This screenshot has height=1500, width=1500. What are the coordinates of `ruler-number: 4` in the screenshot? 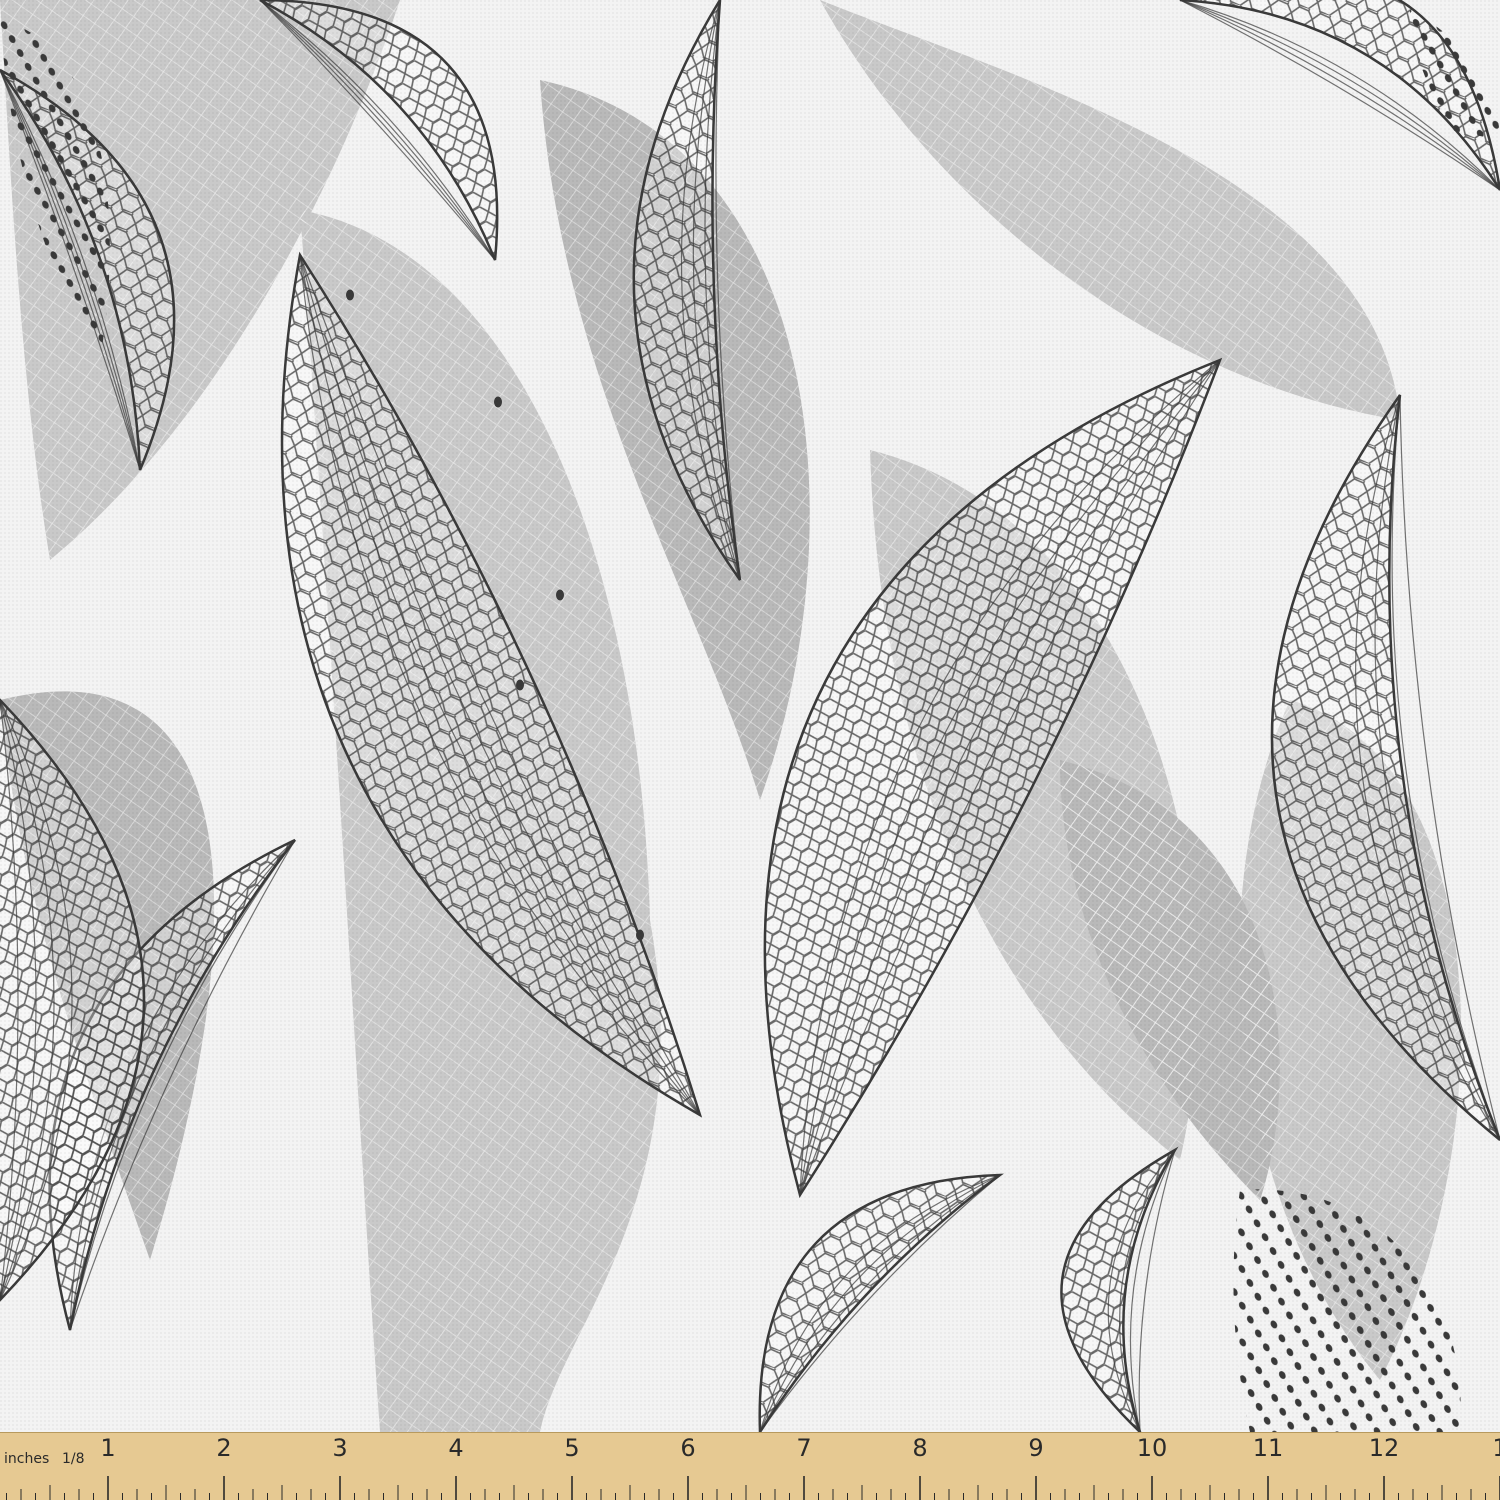 It's located at (455, 1448).